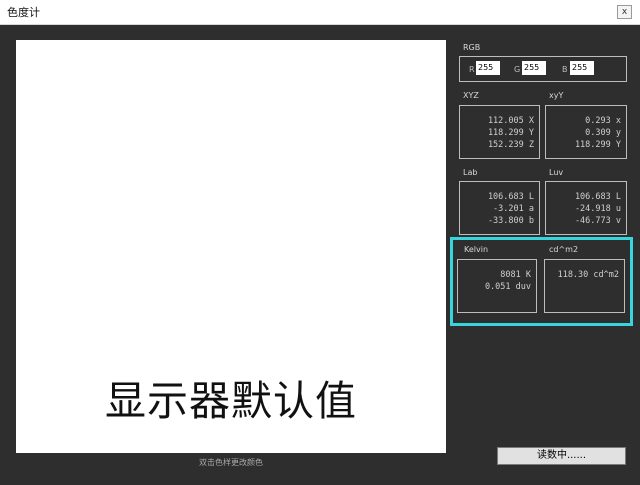 Image resolution: width=640 pixels, height=485 pixels. What do you see at coordinates (513, 209) in the screenshot?
I see `lab-a: -3.201 a` at bounding box center [513, 209].